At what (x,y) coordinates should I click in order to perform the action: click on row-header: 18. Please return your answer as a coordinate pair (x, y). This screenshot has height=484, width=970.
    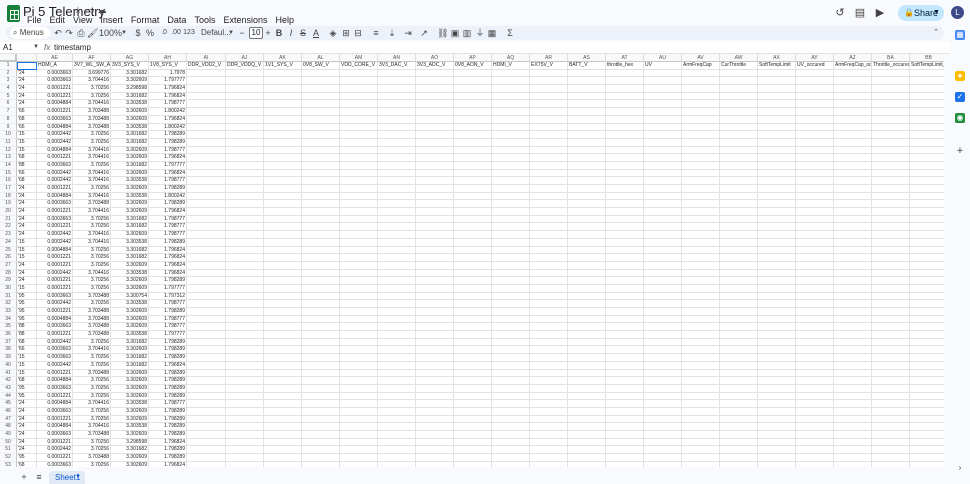
    Looking at the image, I should click on (8, 196).